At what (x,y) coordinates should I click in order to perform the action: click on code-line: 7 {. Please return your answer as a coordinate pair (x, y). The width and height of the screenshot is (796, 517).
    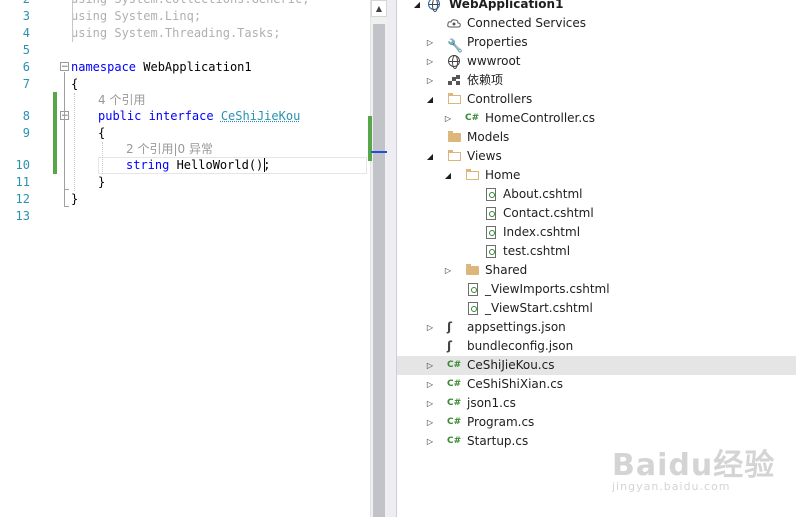
    Looking at the image, I should click on (185, 84).